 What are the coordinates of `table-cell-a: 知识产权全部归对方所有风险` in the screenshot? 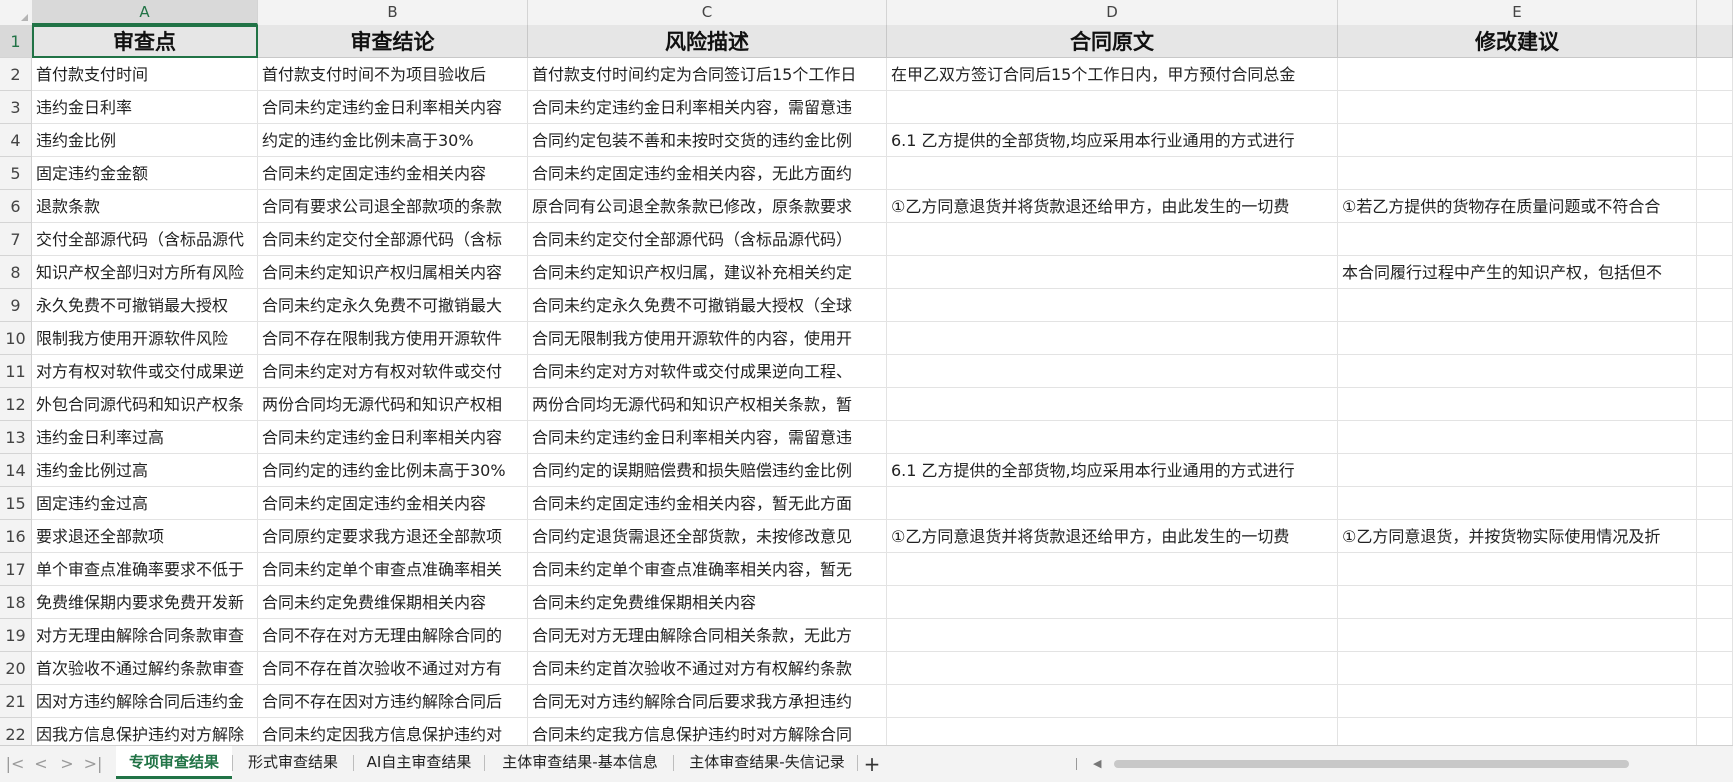 It's located at (145, 272).